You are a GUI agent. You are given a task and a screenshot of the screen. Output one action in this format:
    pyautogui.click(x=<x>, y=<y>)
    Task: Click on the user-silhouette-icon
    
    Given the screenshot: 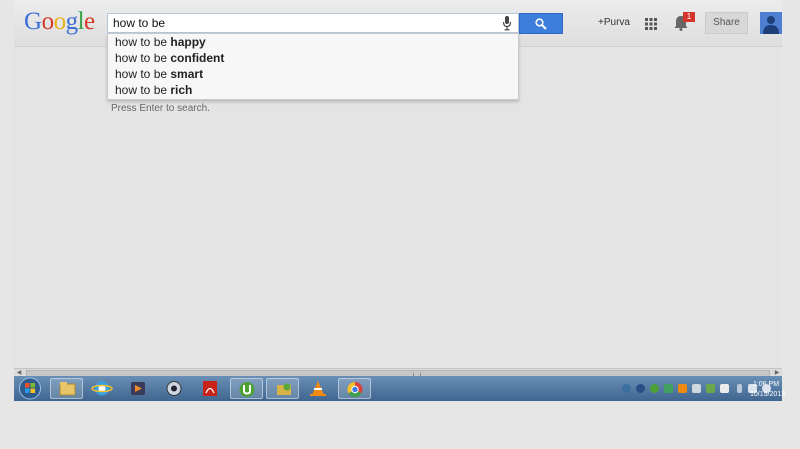 What is the action you would take?
    pyautogui.click(x=771, y=25)
    